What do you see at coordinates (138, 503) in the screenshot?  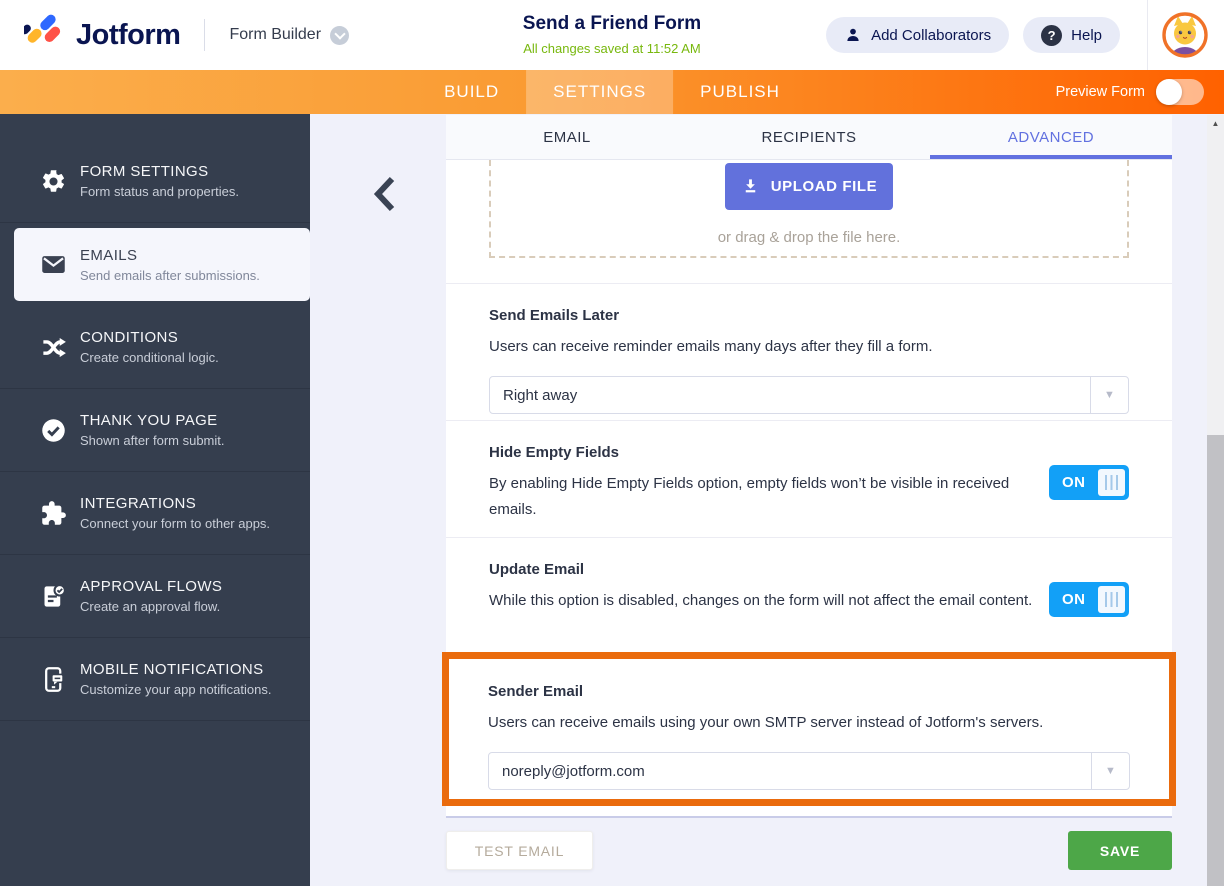 I see `sidebar-item-label: INTEGRATIONS` at bounding box center [138, 503].